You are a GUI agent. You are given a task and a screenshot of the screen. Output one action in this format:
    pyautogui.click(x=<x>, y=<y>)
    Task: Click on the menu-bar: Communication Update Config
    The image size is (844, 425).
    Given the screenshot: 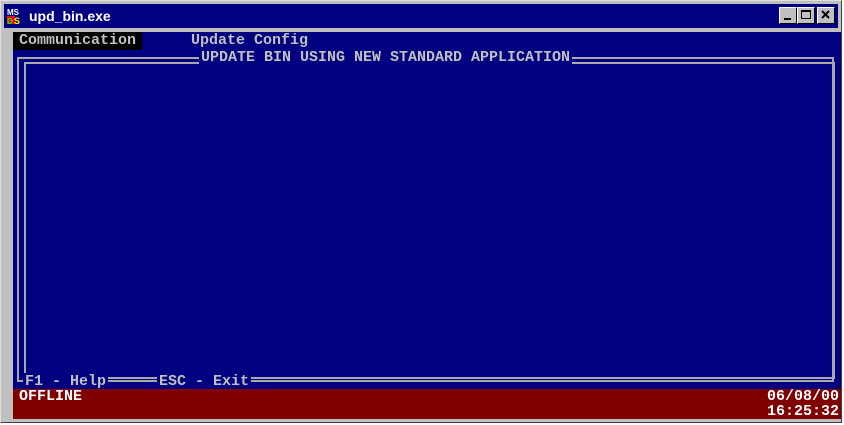 What is the action you would take?
    pyautogui.click(x=427, y=41)
    